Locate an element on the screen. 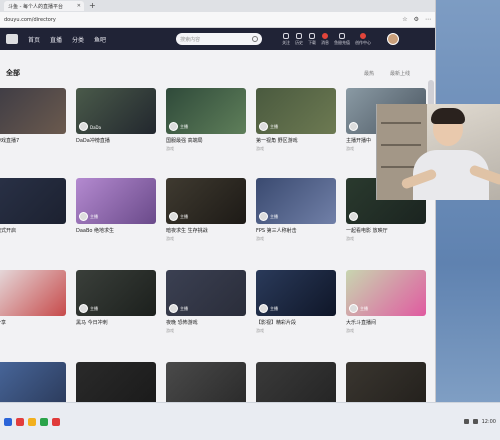 Image resolution: width=500 pixels, height=440 pixels. stream-card: 主播 FPS 第三人称射击 游戏 is located at coordinates (296, 210).